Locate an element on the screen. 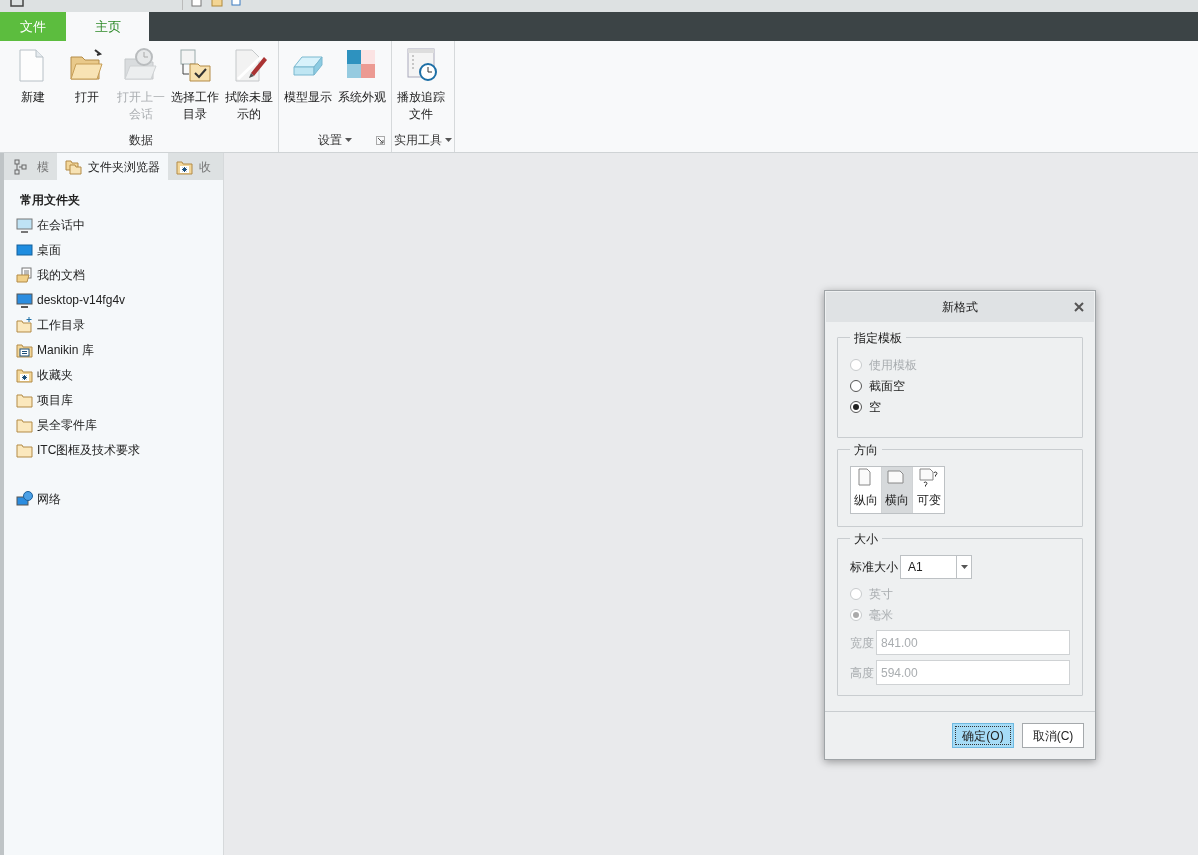 Image resolution: width=1198 pixels, height=855 pixels. folder-item: desktop-v14fg4v is located at coordinates (119, 299).